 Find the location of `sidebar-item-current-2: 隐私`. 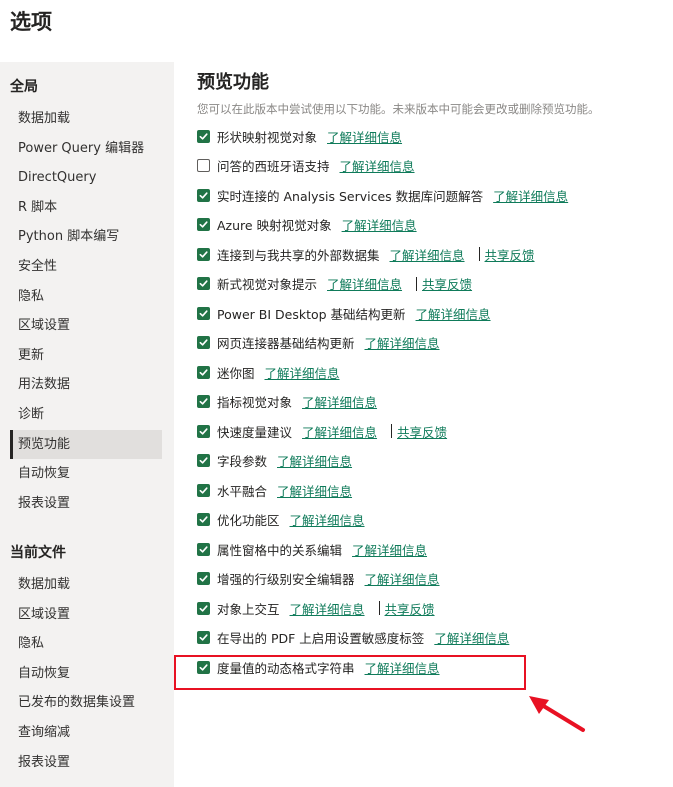

sidebar-item-current-2: 隐私 is located at coordinates (86, 643).